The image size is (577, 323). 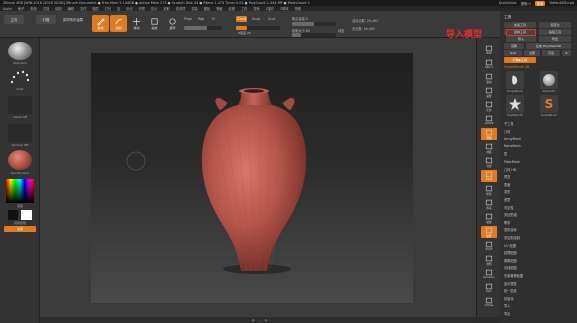 What do you see at coordinates (489, 176) in the screenshot?
I see `shelf-button-axis: Gxyz` at bounding box center [489, 176].